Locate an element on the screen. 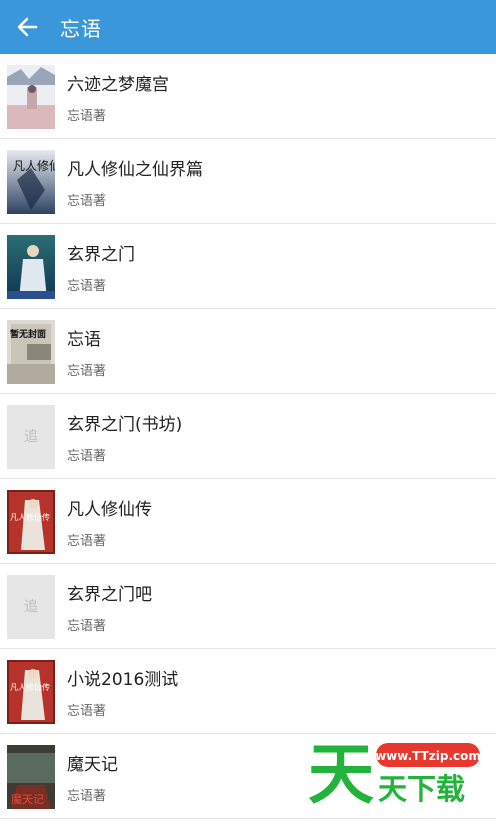  cover-title-text: 魔天记 is located at coordinates (27, 799).